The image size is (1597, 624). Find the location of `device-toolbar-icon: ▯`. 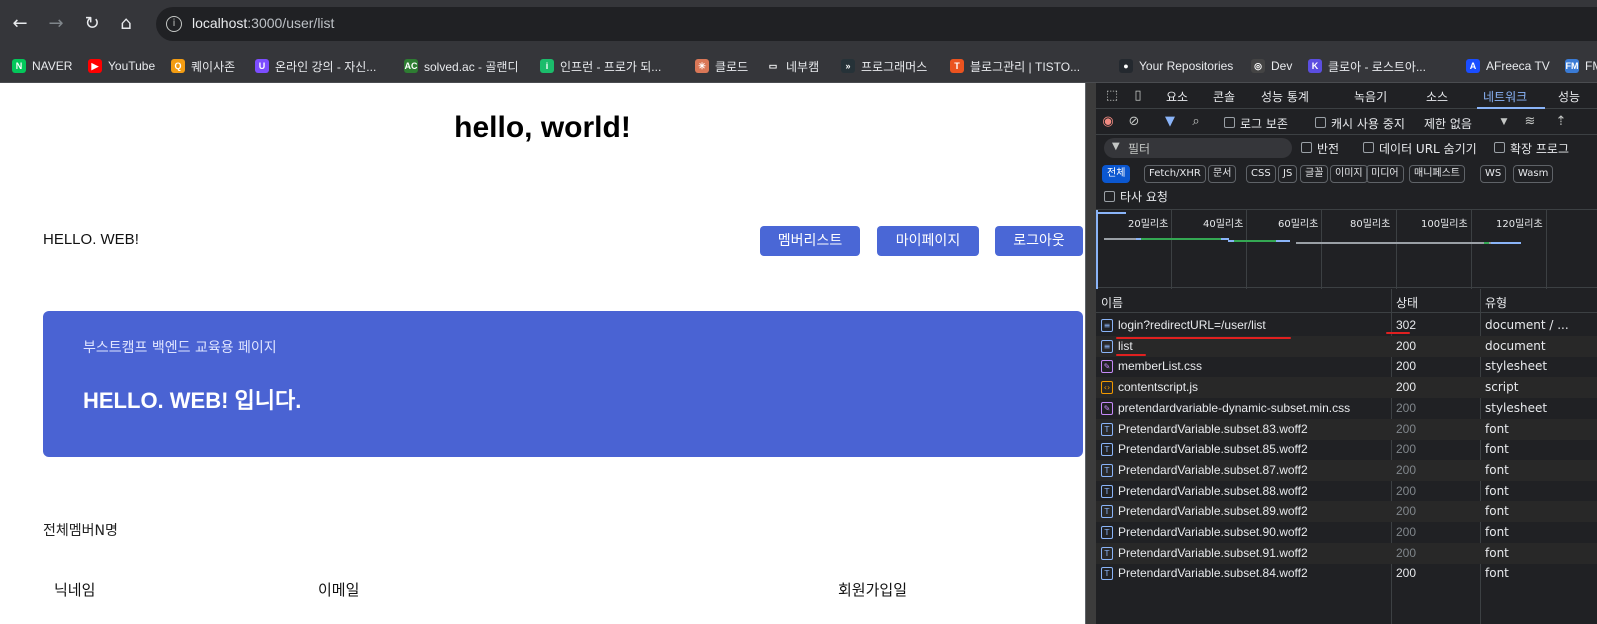

device-toolbar-icon: ▯ is located at coordinates (1138, 96).